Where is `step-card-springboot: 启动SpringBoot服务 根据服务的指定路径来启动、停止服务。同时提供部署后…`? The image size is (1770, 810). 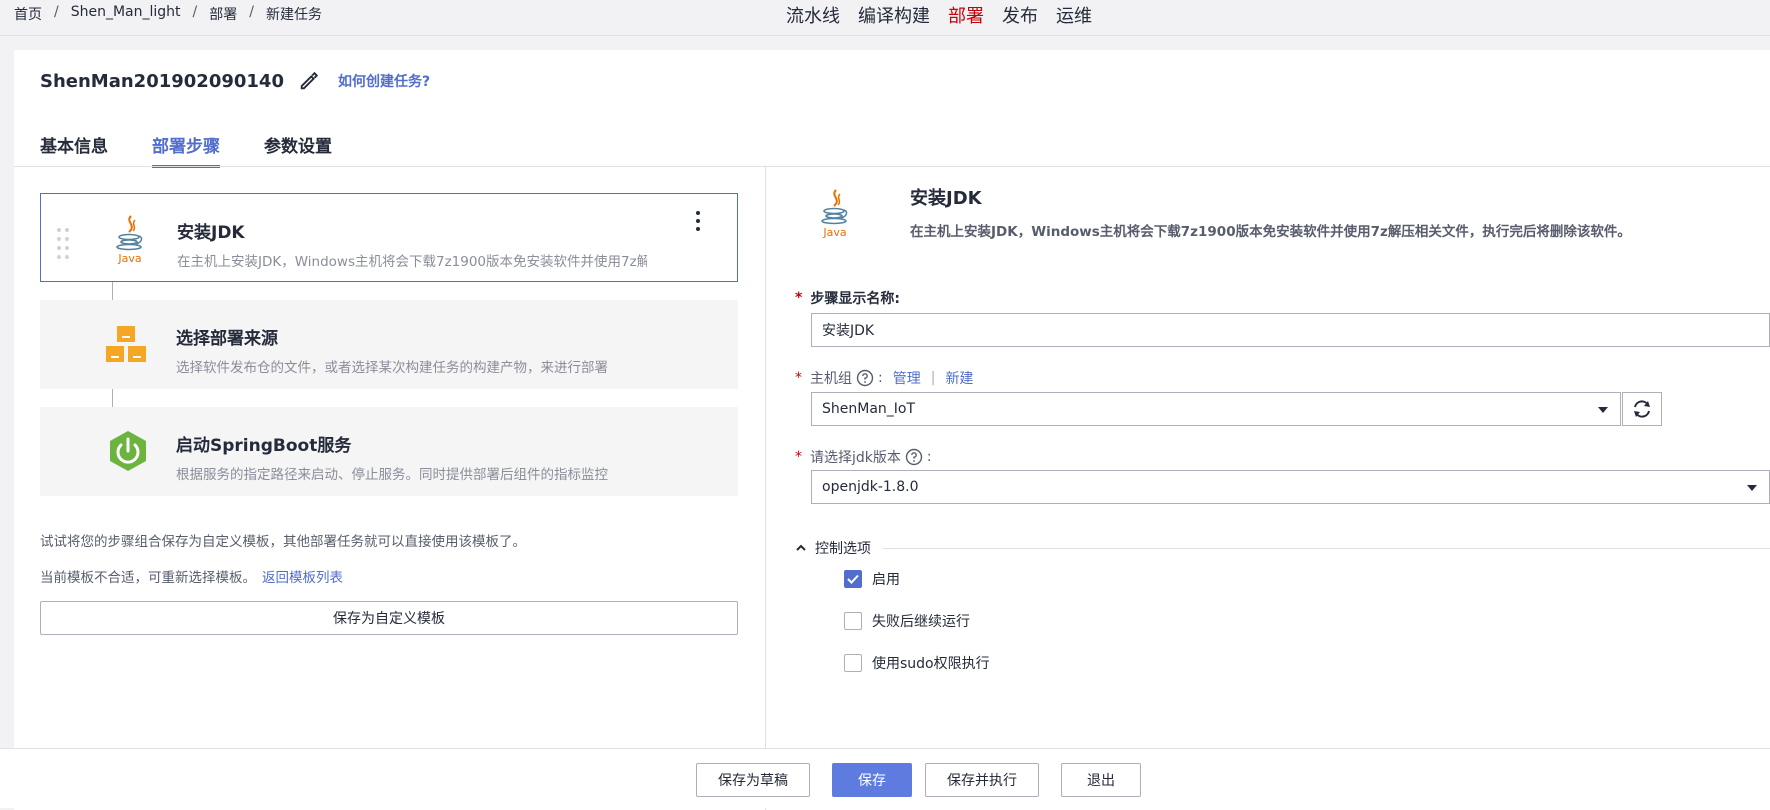 step-card-springboot: 启动SpringBoot服务 根据服务的指定路径来启动、停止服务。同时提供部署后… is located at coordinates (389, 451).